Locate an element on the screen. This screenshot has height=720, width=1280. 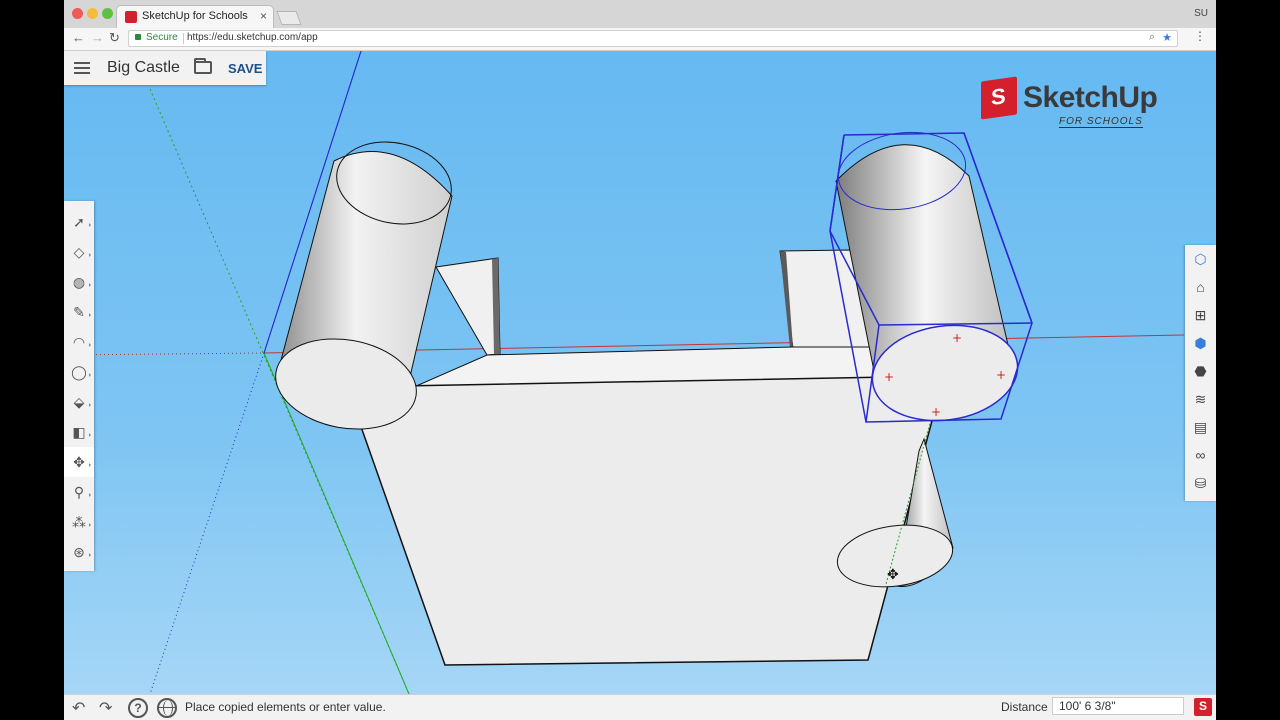
minimize-window-icon is located at coordinates (92, 13).